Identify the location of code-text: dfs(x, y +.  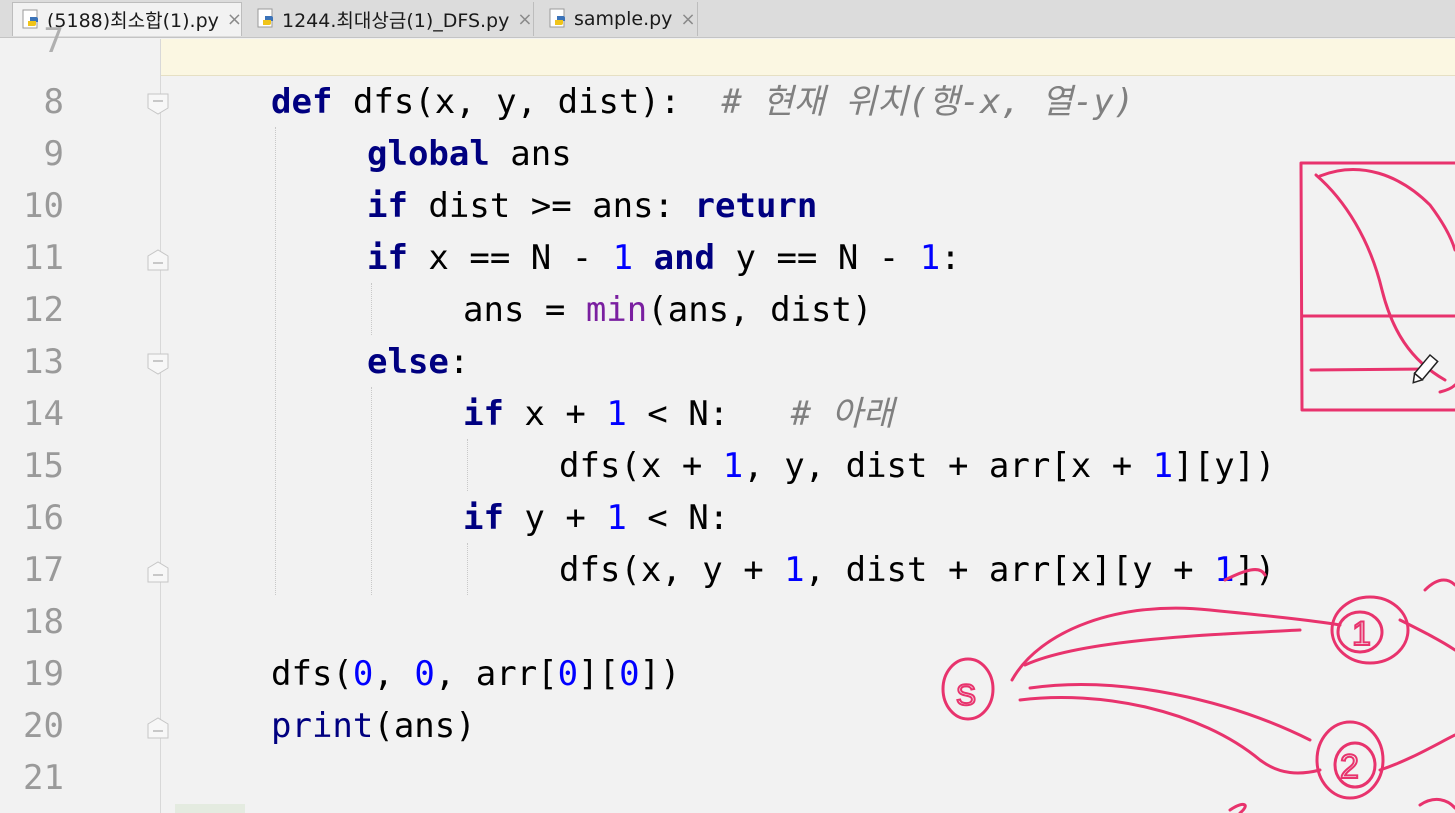
(672, 570).